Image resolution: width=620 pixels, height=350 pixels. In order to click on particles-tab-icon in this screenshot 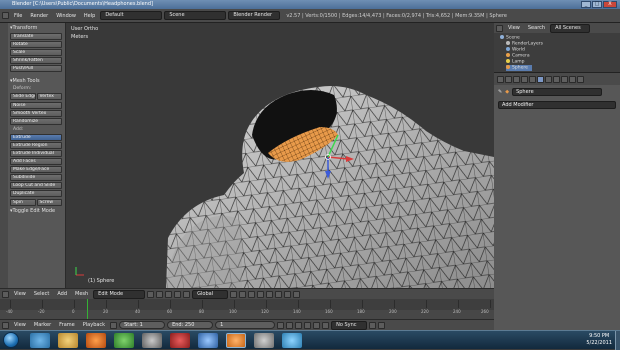, I will do `click(572, 79)`.